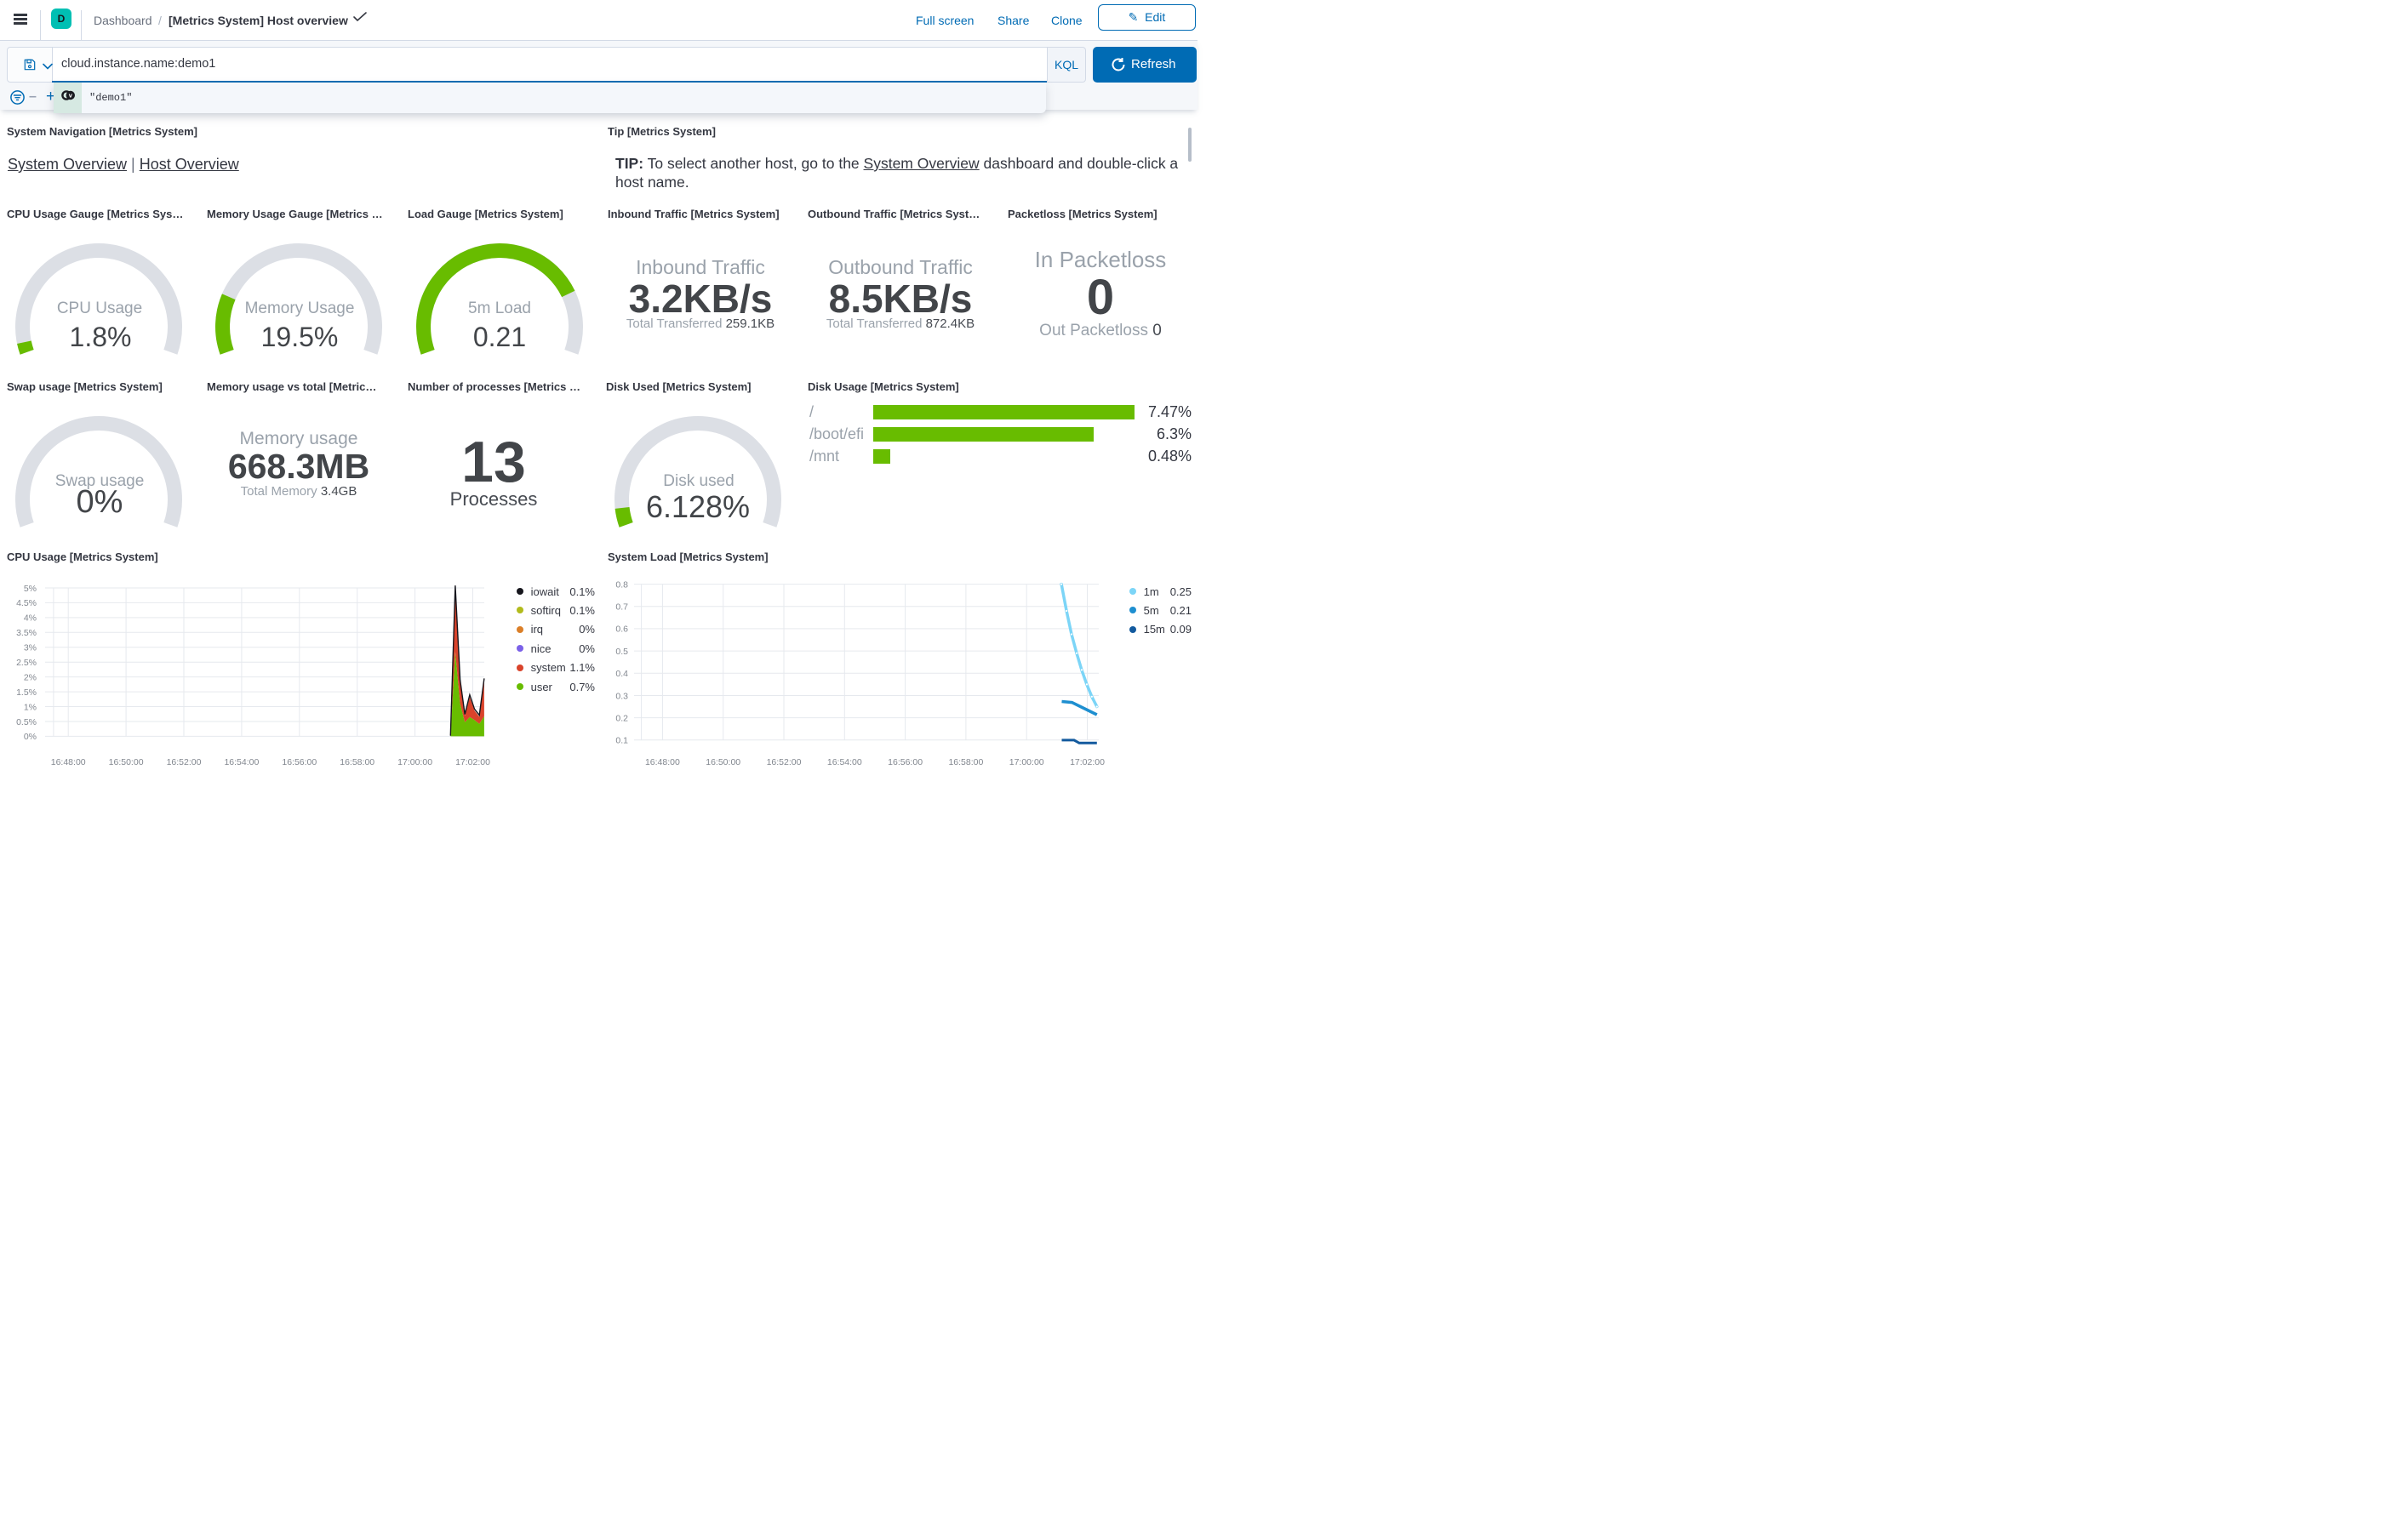 Image resolution: width=2395 pixels, height=1540 pixels. What do you see at coordinates (621, 584) in the screenshot?
I see `svg-text: 0.8` at bounding box center [621, 584].